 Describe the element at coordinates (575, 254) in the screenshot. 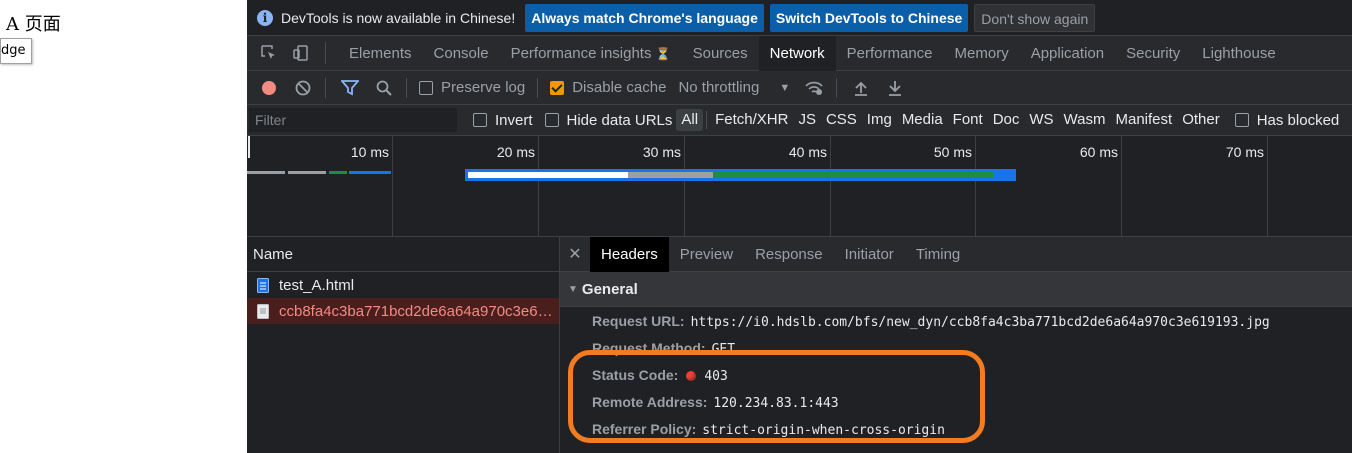

I see `close-icon: ✕` at that location.